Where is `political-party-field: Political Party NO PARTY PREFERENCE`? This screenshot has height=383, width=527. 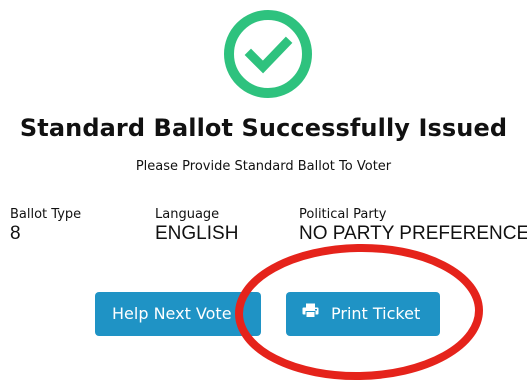
political-party-field: Political Party NO PARTY PREFERENCE is located at coordinates (413, 226).